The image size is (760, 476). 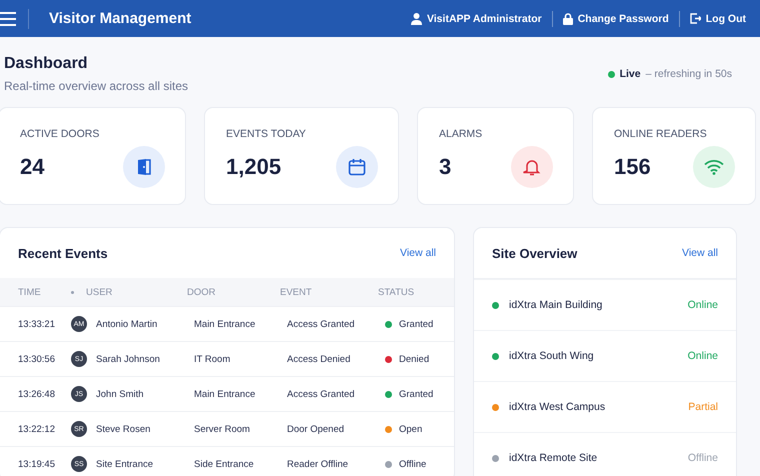 What do you see at coordinates (30, 292) in the screenshot?
I see `column-header: TIME` at bounding box center [30, 292].